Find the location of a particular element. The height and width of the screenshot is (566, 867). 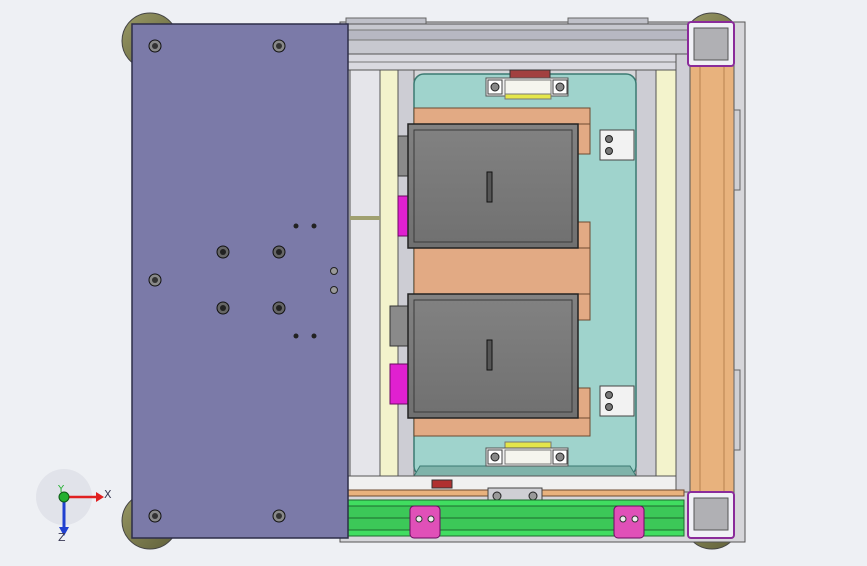

motor-block-upper is located at coordinates (488, 186).